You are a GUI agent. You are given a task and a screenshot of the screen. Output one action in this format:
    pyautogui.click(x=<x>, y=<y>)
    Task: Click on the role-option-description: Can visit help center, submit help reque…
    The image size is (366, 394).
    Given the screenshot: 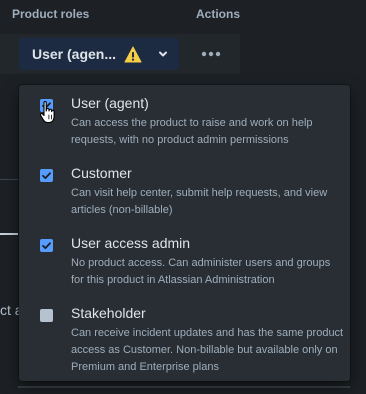 What is the action you would take?
    pyautogui.click(x=199, y=201)
    